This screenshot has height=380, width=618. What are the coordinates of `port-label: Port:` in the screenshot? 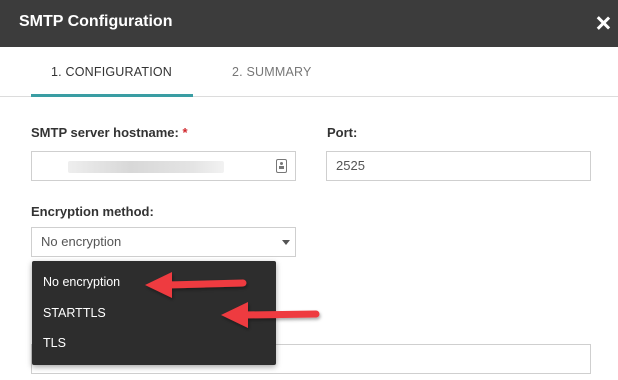 It's located at (342, 132).